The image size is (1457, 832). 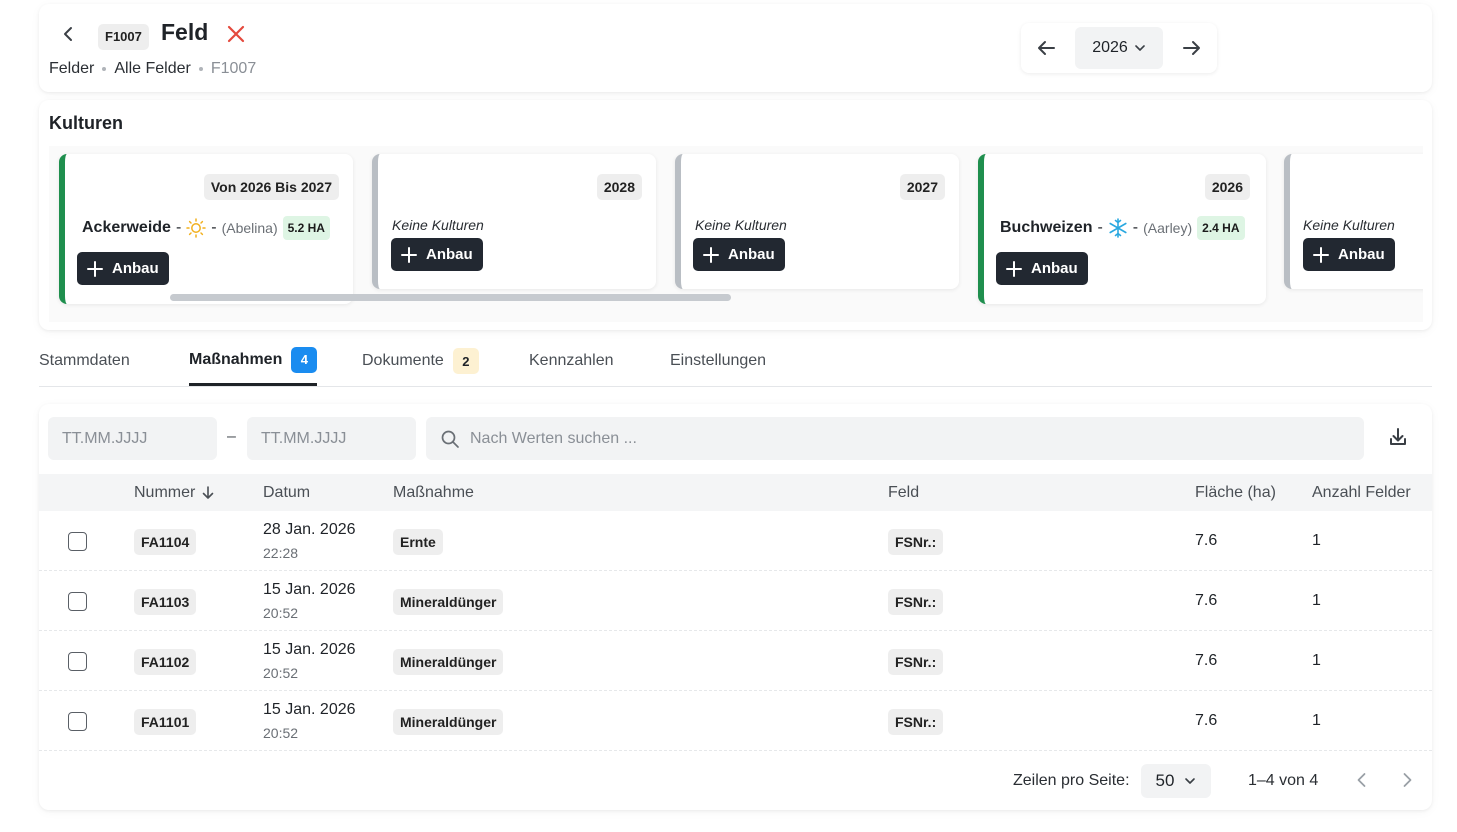 I want to click on tab-stammdaten: Stammdaten, so click(x=84, y=361).